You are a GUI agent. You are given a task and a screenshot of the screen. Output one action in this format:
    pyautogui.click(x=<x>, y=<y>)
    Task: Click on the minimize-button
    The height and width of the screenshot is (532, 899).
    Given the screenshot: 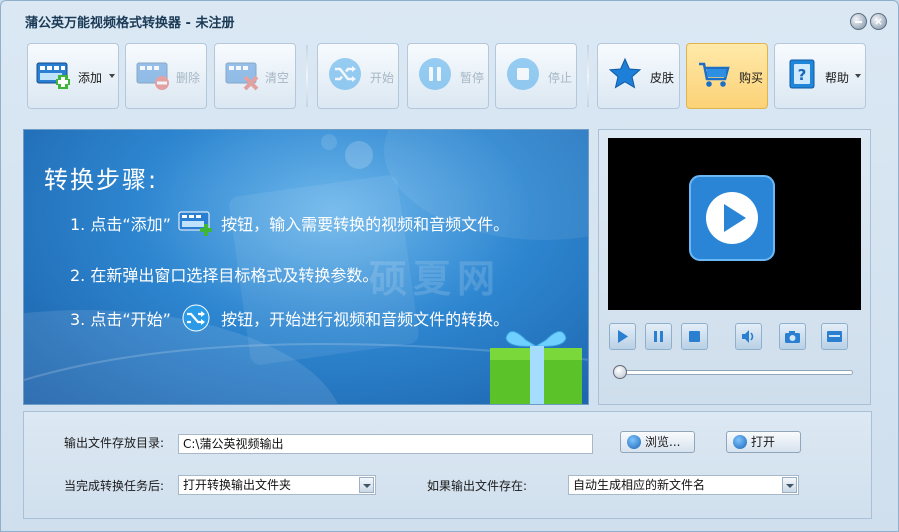 What is the action you would take?
    pyautogui.click(x=858, y=21)
    